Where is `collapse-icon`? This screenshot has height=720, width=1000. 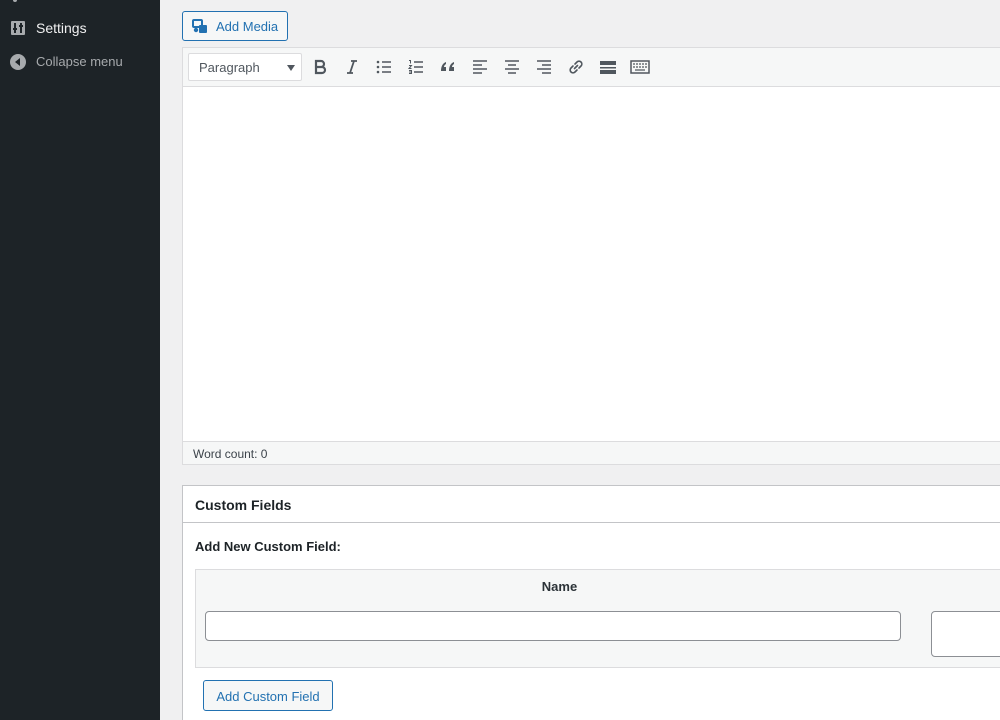 collapse-icon is located at coordinates (18, 62).